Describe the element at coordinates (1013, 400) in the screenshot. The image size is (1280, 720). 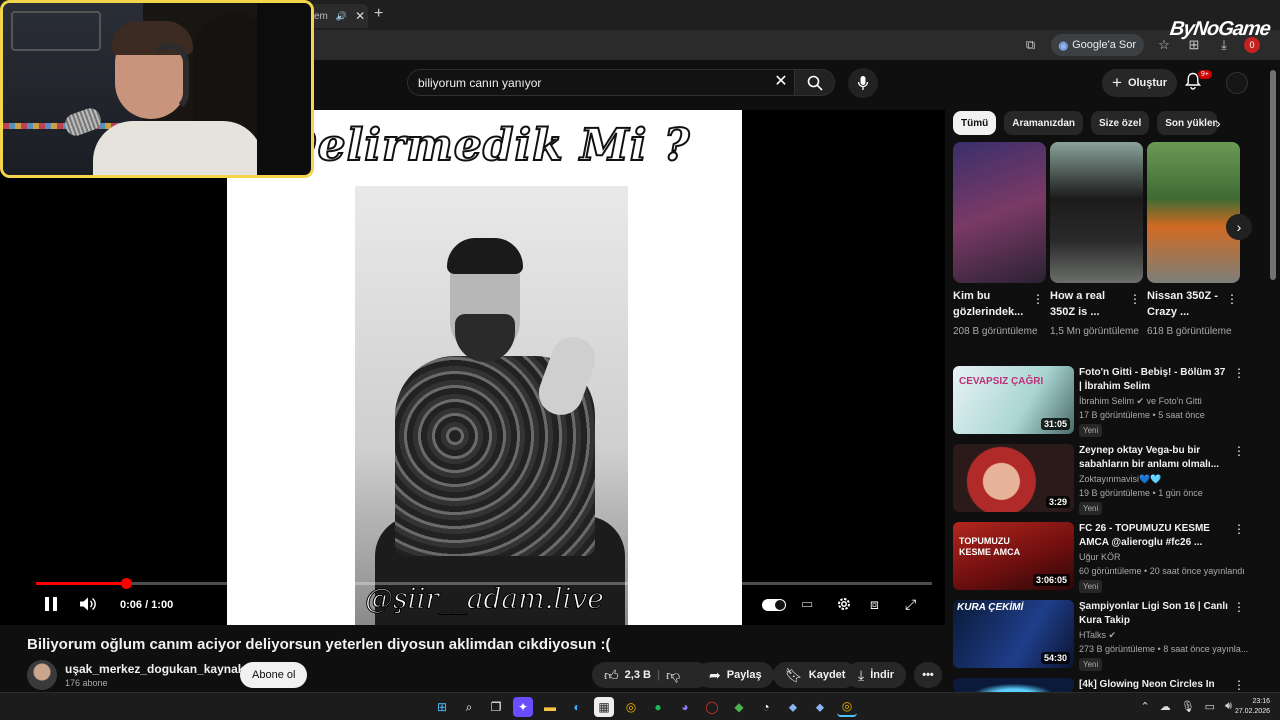
I see `video-thumbnail: CEVAPSIZ ÇAĞRI 31:05` at that location.